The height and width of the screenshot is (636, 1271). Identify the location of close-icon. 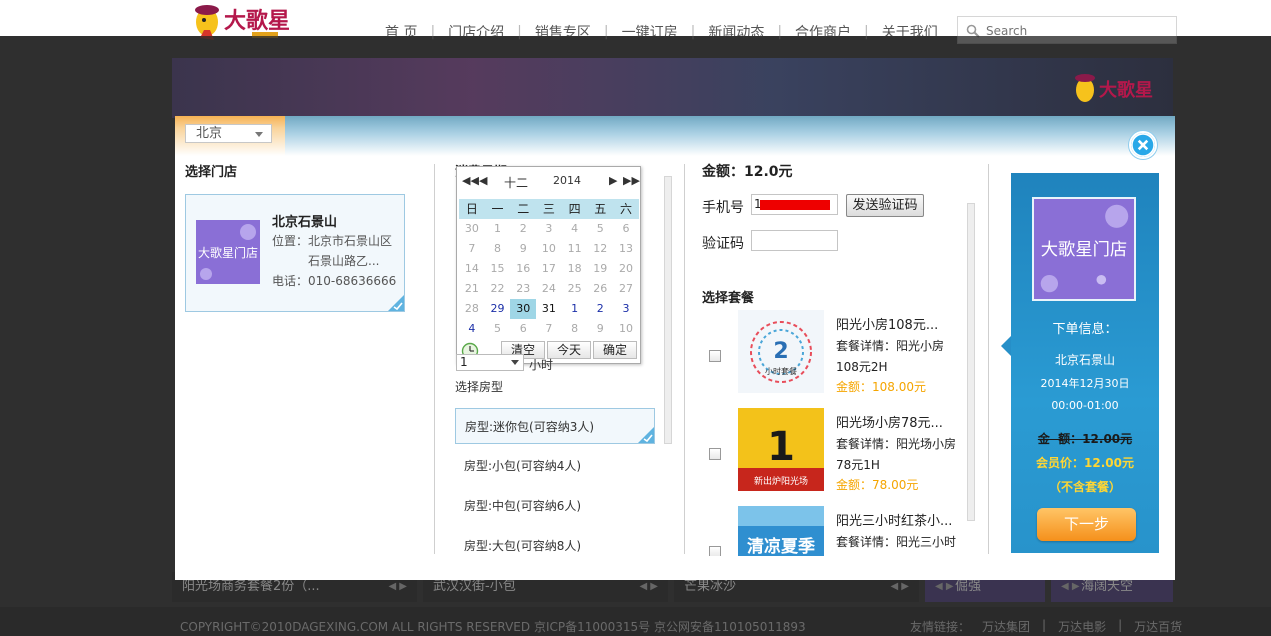
(1143, 145).